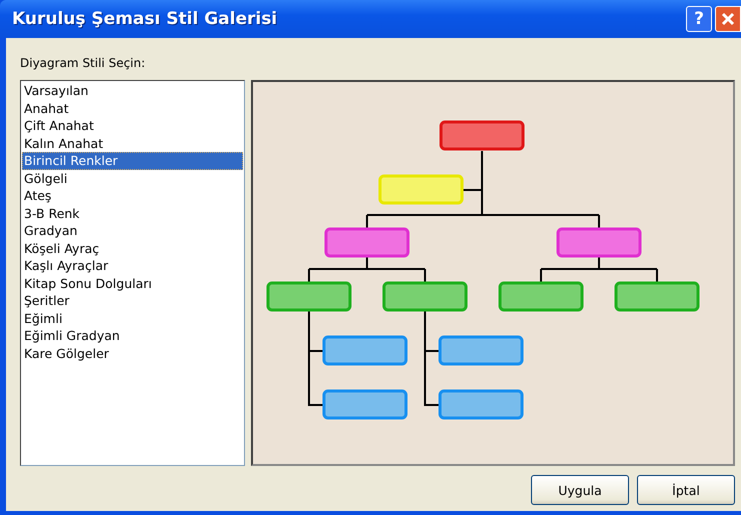 The image size is (741, 515). I want to click on list-item: Eğimli, so click(132, 318).